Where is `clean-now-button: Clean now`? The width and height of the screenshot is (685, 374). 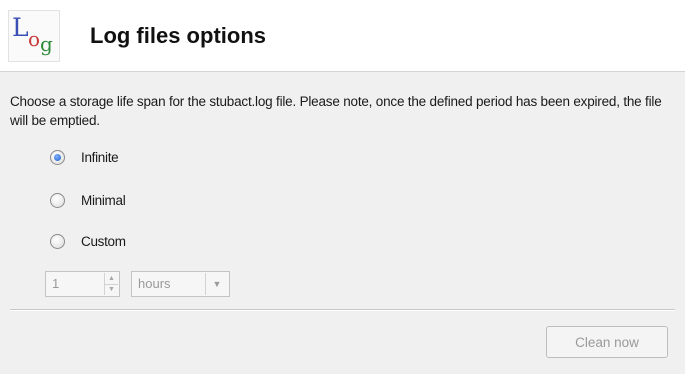 clean-now-button: Clean now is located at coordinates (607, 342).